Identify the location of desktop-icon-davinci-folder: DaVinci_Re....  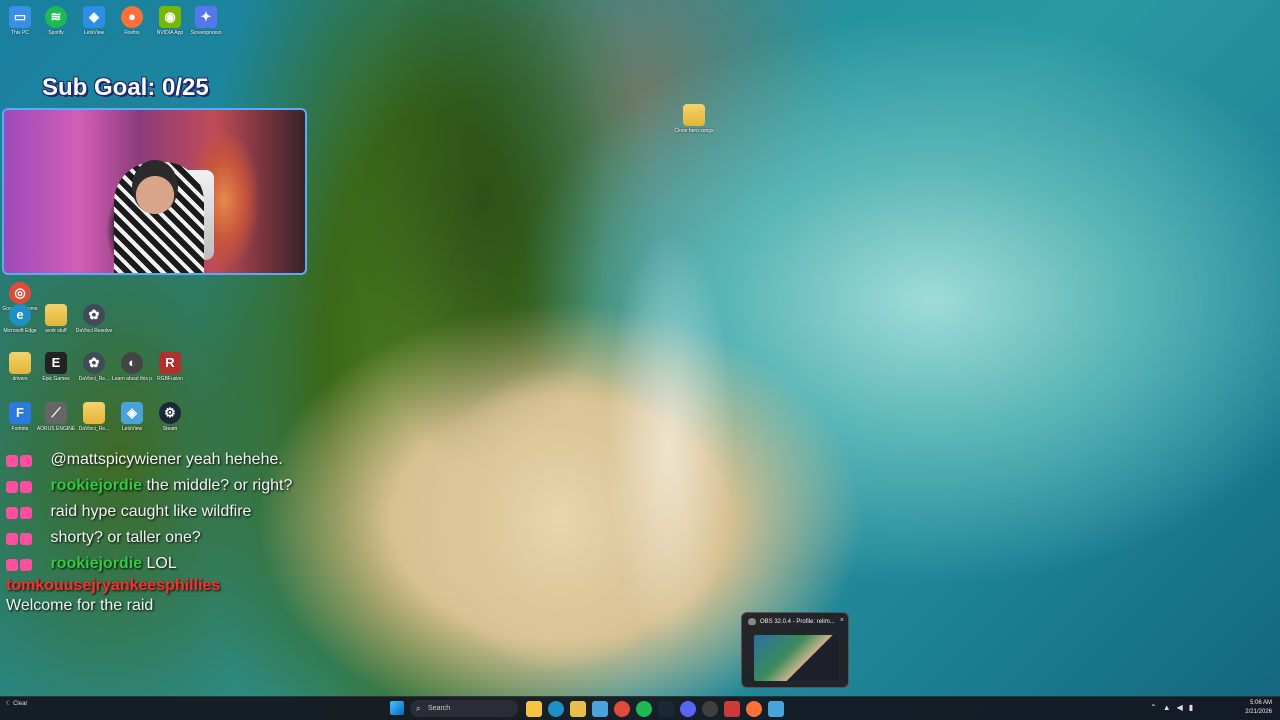
(94, 417).